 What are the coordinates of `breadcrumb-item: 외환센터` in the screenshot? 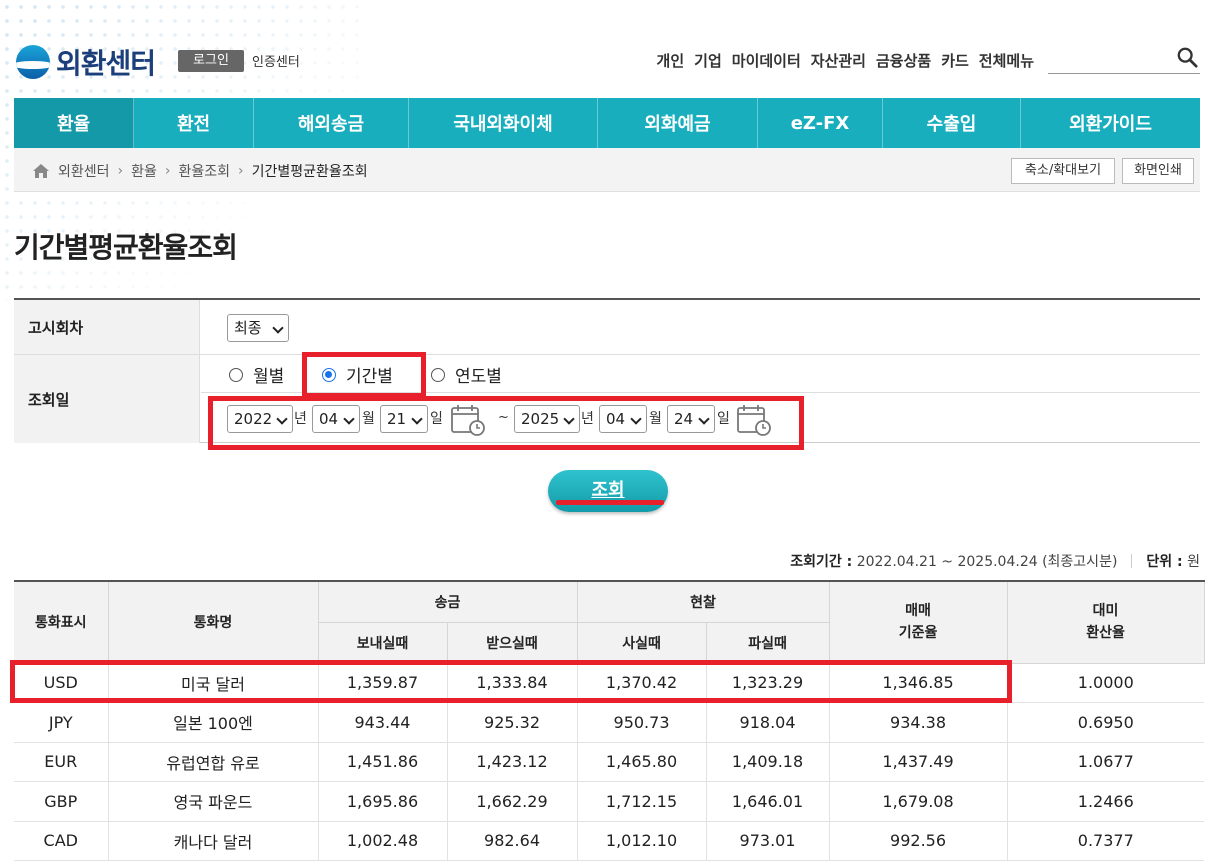 It's located at (84, 171).